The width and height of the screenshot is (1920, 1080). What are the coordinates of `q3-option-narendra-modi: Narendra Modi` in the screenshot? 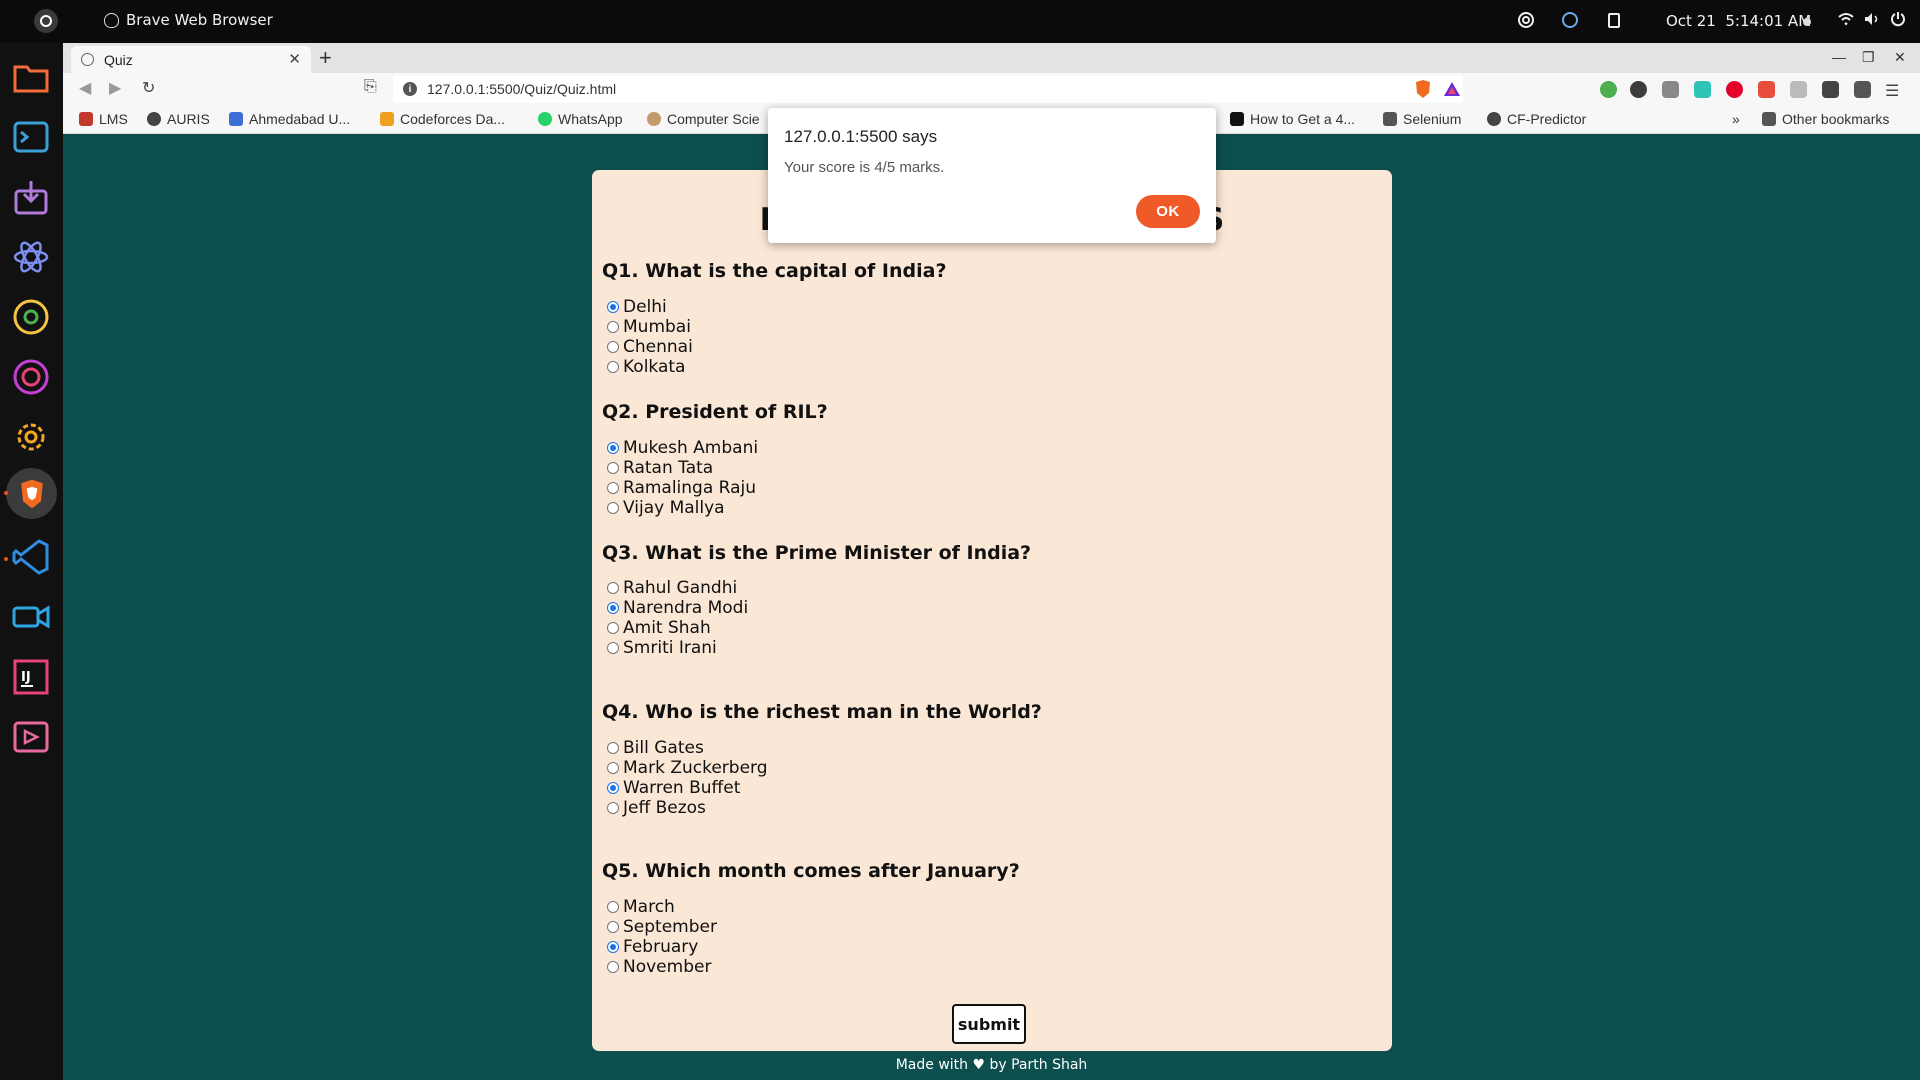 It's located at (677, 608).